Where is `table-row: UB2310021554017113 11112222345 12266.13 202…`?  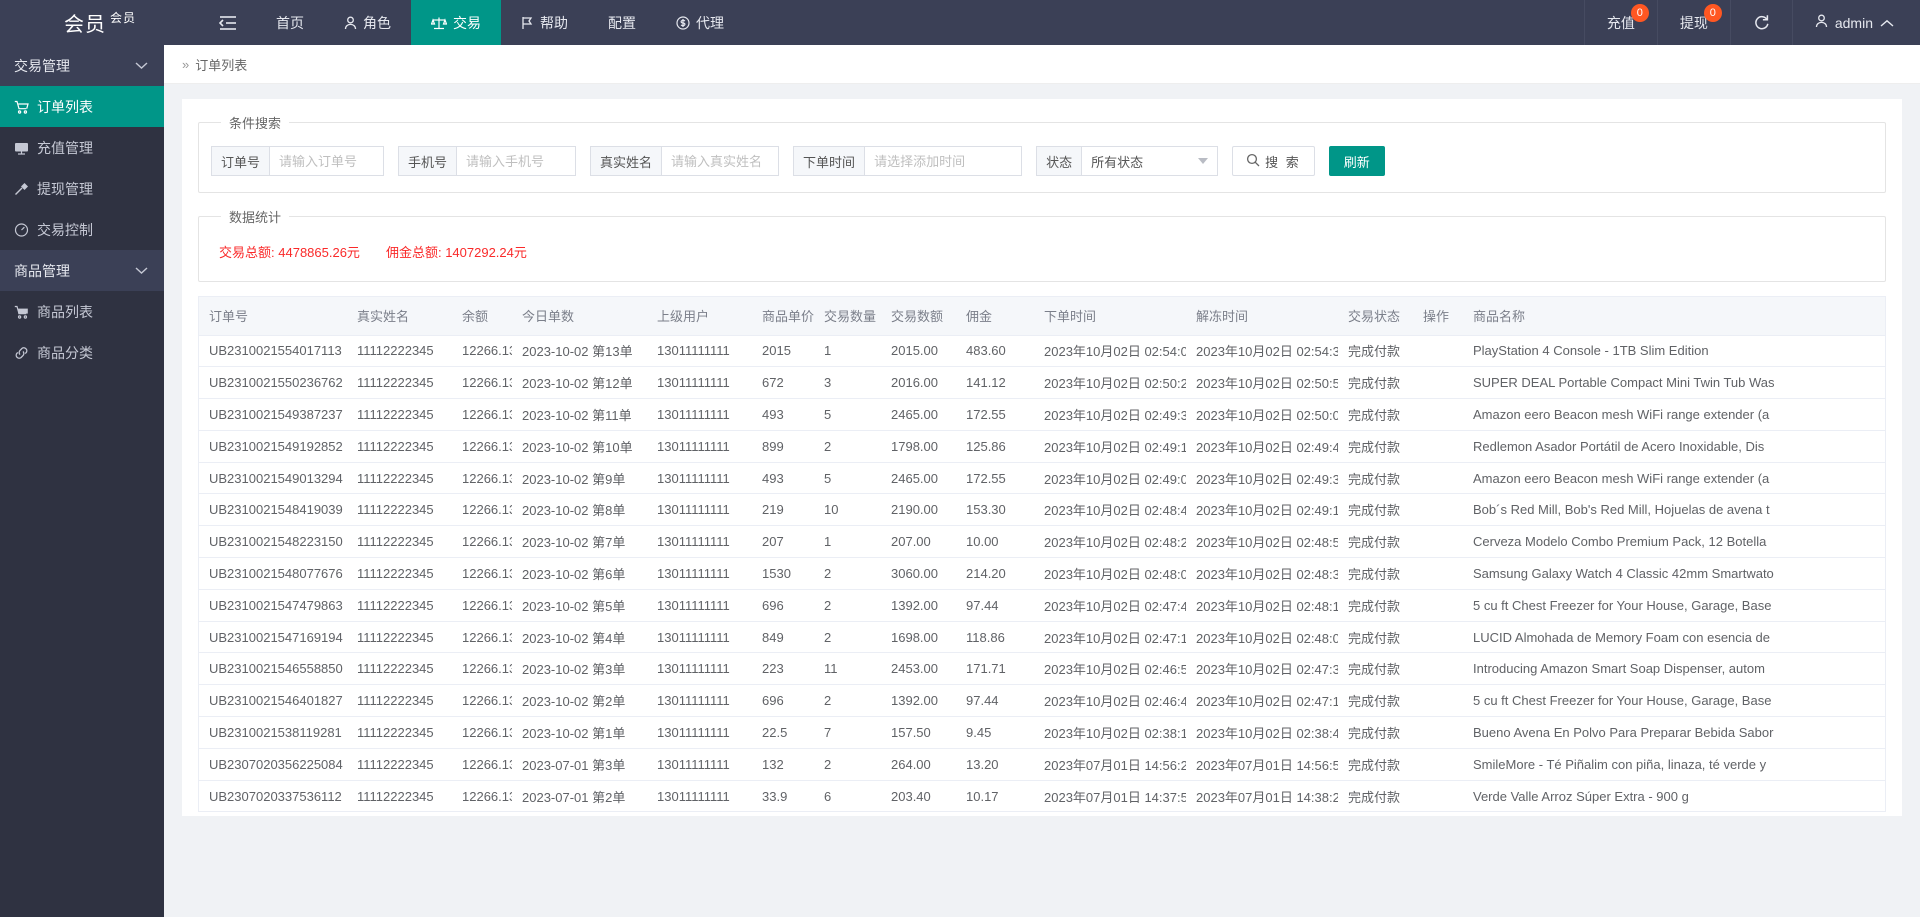
table-row: UB2310021554017113 11112222345 12266.13 202… is located at coordinates (1042, 351).